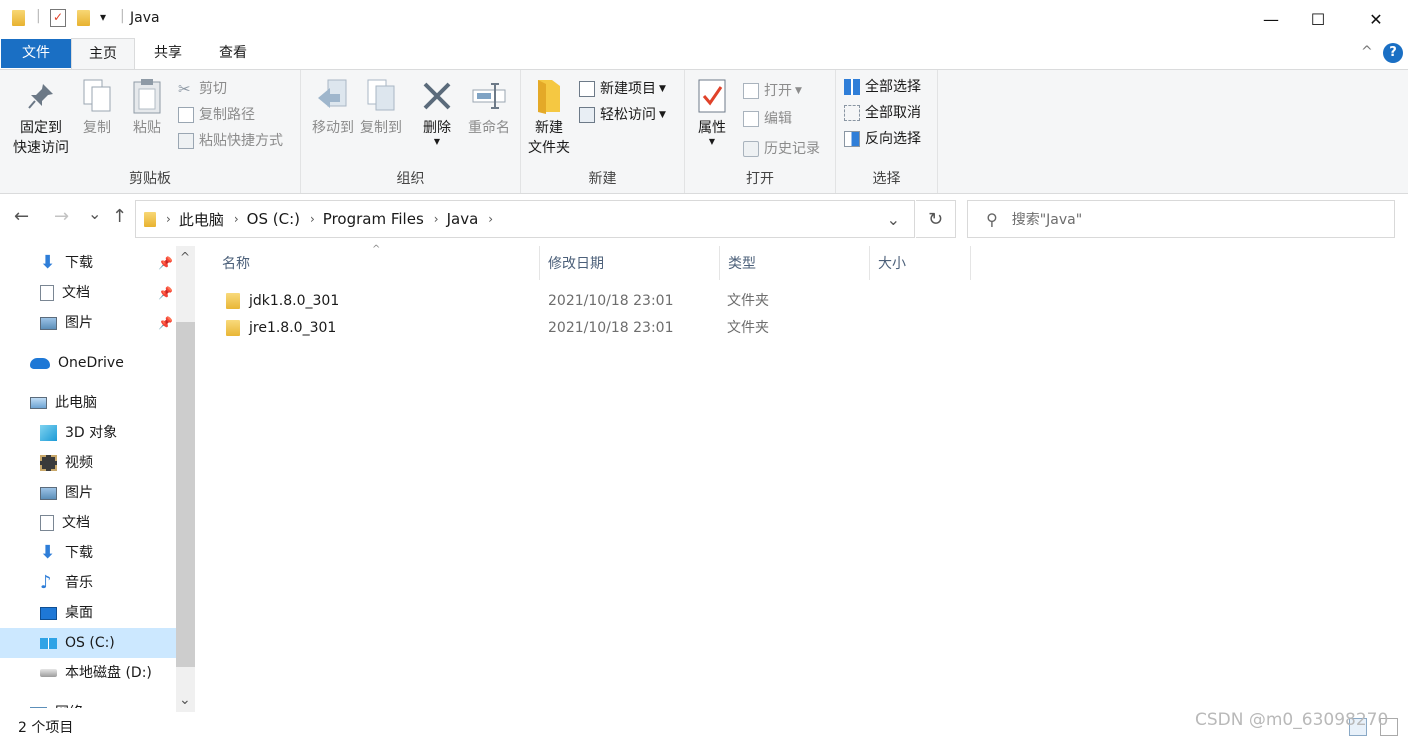  What do you see at coordinates (48, 463) in the screenshot?
I see `film-icon` at bounding box center [48, 463].